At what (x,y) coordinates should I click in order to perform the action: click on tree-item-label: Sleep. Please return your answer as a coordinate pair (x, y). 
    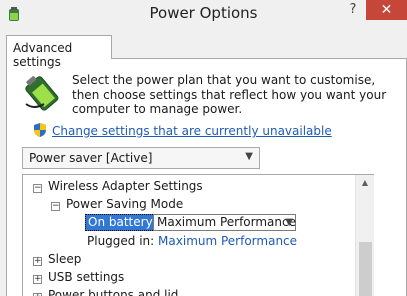
    Looking at the image, I should click on (65, 259).